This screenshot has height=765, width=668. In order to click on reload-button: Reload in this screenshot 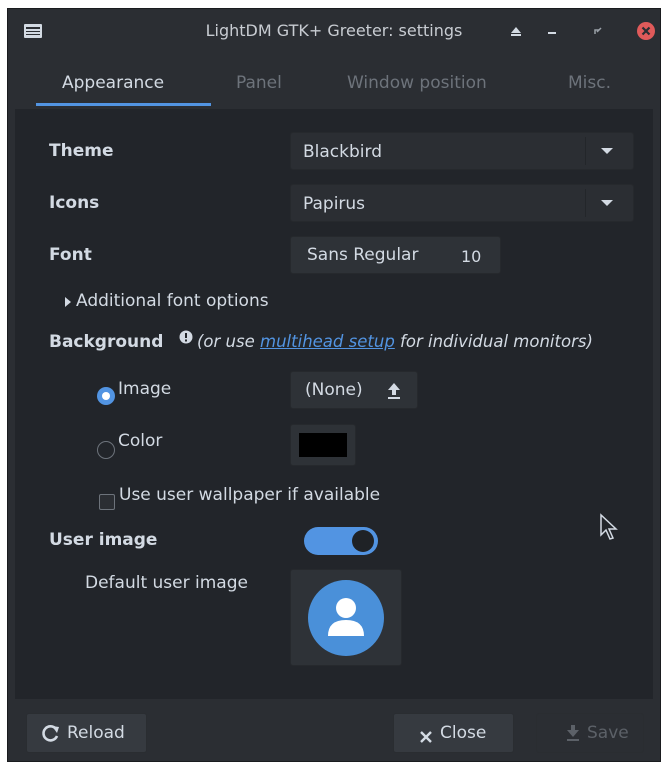, I will do `click(86, 733)`.